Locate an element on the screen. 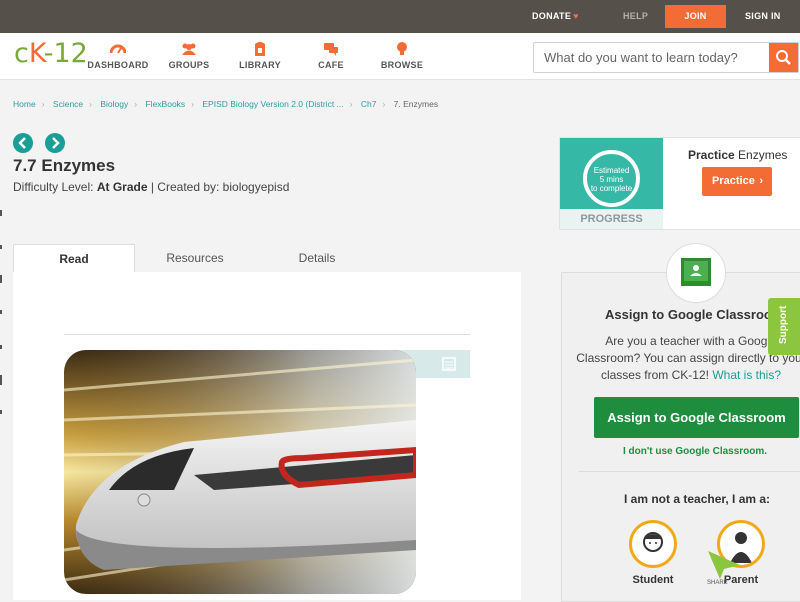 Image resolution: width=800 pixels, height=602 pixels. search-box is located at coordinates (666, 57).